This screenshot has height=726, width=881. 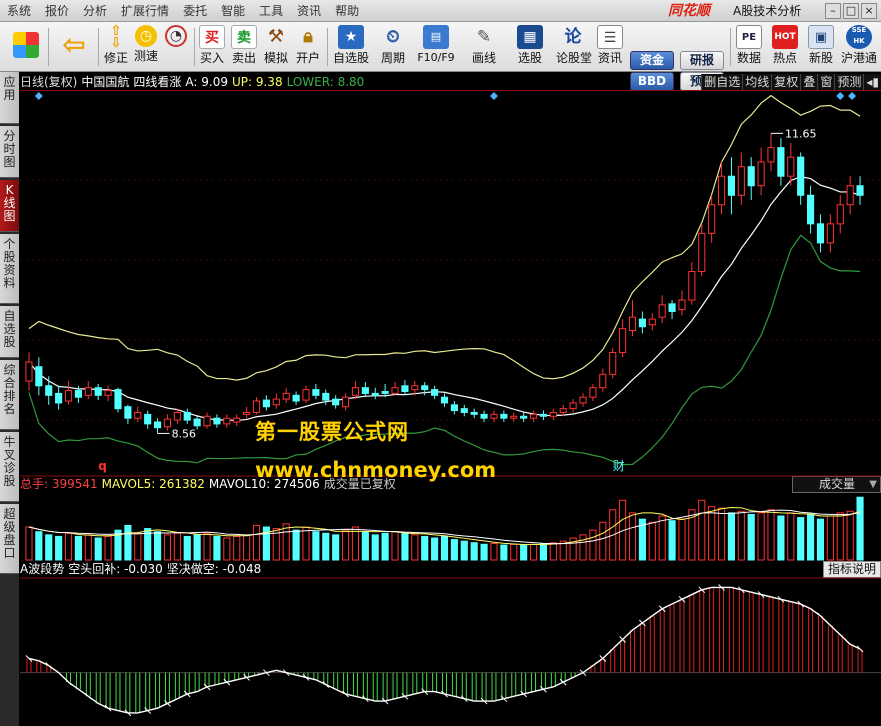 I want to click on f10-button: ▤ F10/F9, so click(x=436, y=47).